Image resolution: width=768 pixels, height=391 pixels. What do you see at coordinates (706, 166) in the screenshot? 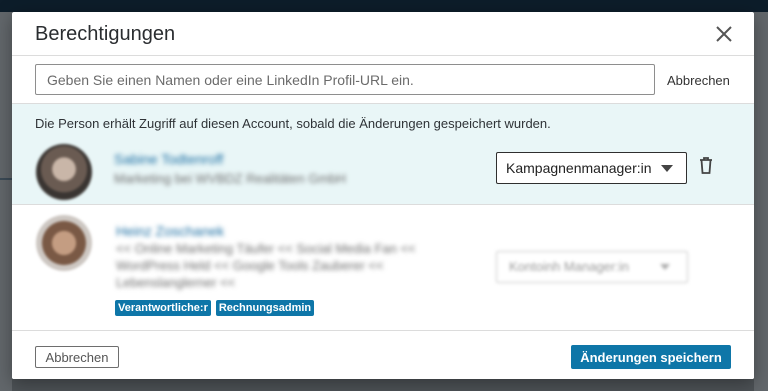
I see `trash-icon` at bounding box center [706, 166].